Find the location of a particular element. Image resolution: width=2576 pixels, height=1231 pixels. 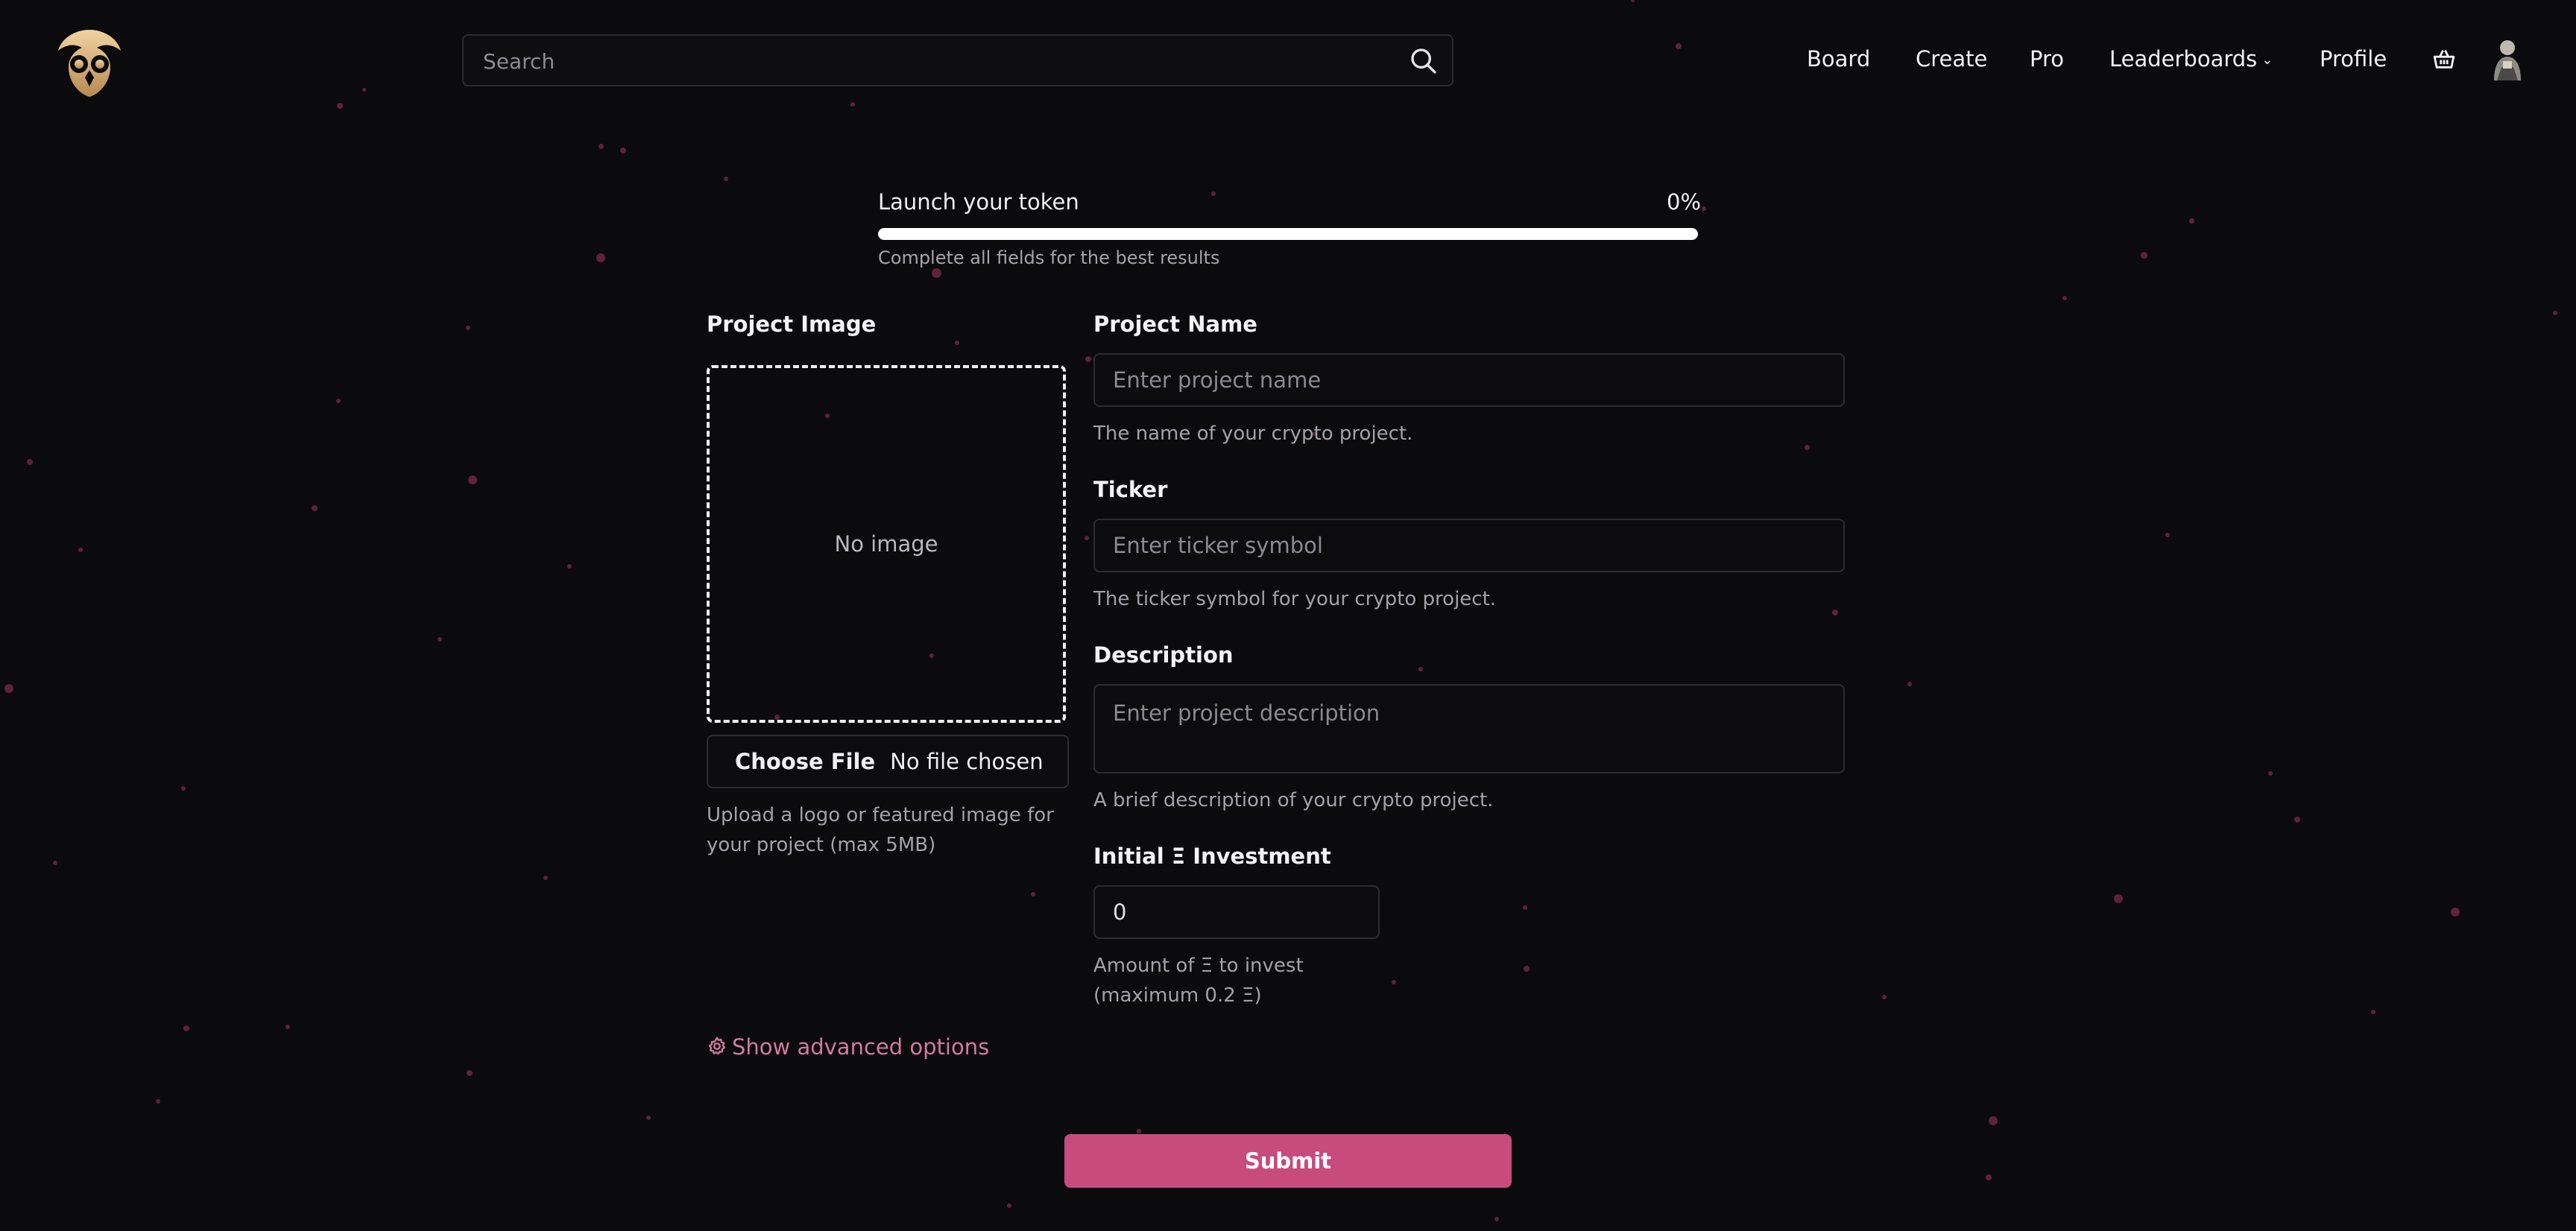

progress-bar is located at coordinates (1288, 234).